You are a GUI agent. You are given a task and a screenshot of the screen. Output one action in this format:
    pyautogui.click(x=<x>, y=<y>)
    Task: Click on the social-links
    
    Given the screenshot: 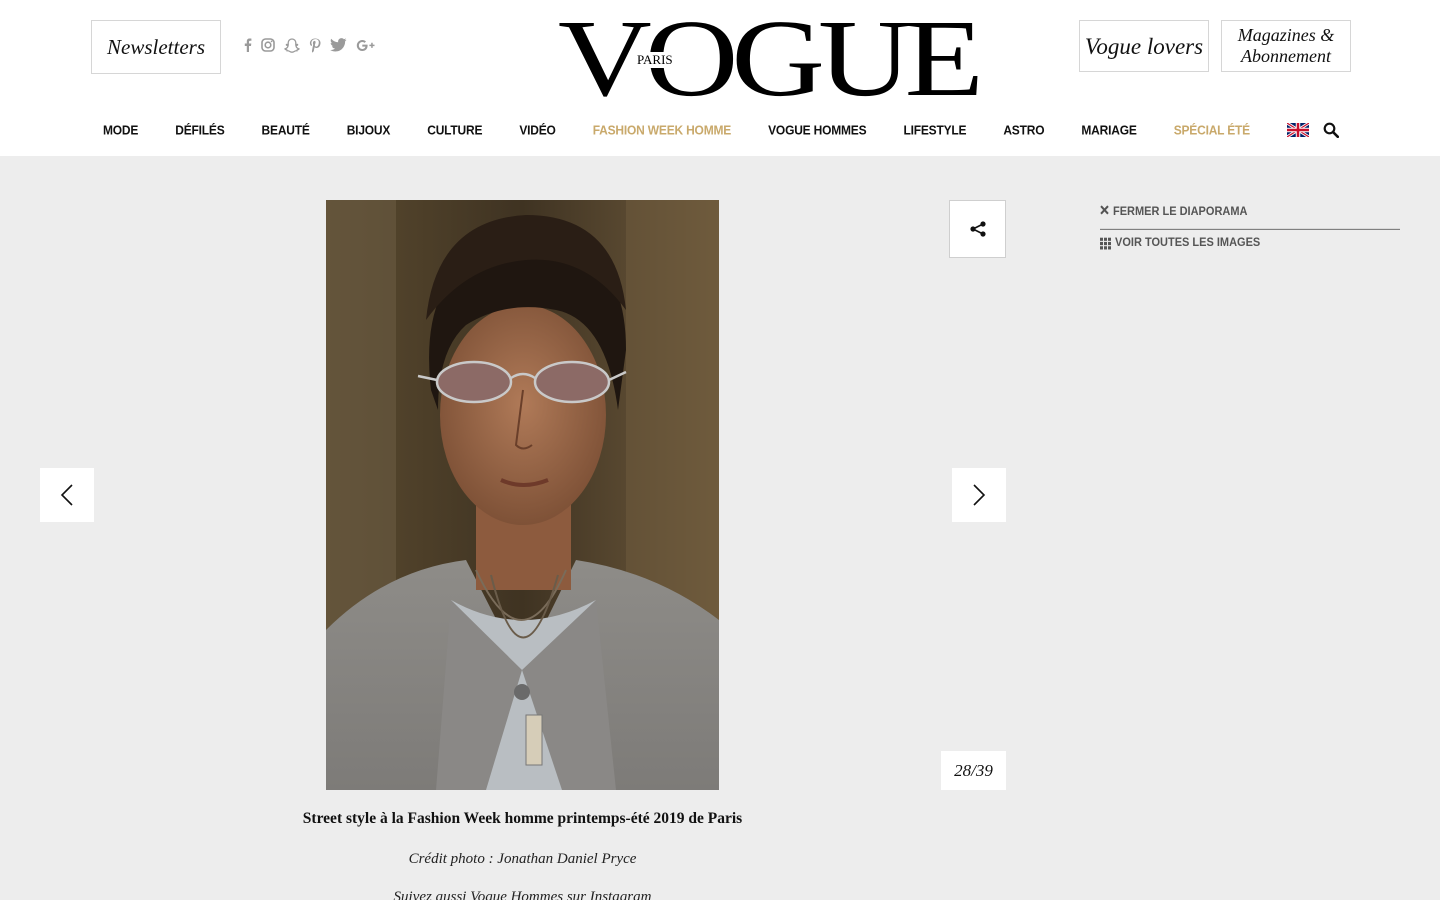 What is the action you would take?
    pyautogui.click(x=309, y=45)
    